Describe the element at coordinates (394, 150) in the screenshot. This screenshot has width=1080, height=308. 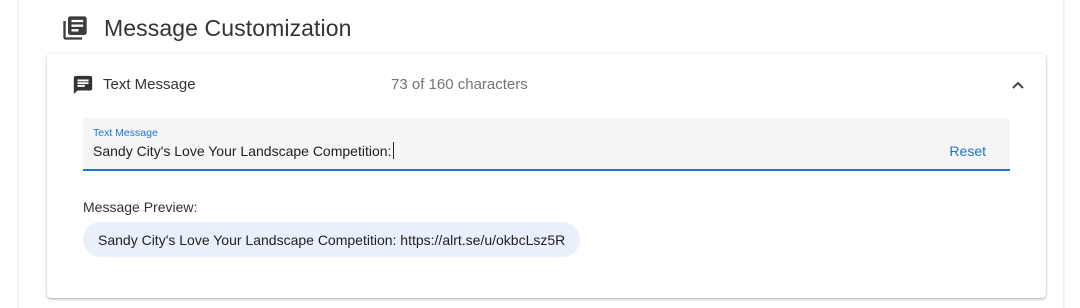
I see `text-cursor` at that location.